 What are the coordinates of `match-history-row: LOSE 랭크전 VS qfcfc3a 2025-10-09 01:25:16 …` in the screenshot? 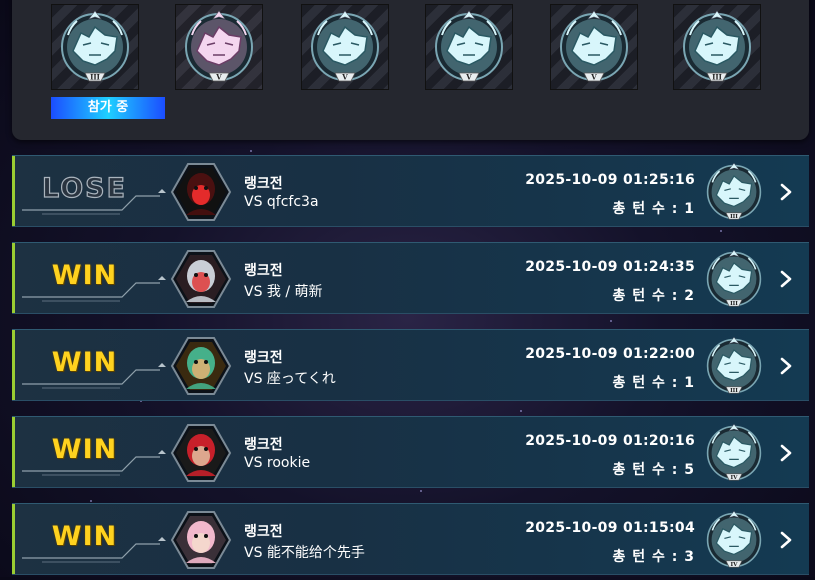 It's located at (410, 191).